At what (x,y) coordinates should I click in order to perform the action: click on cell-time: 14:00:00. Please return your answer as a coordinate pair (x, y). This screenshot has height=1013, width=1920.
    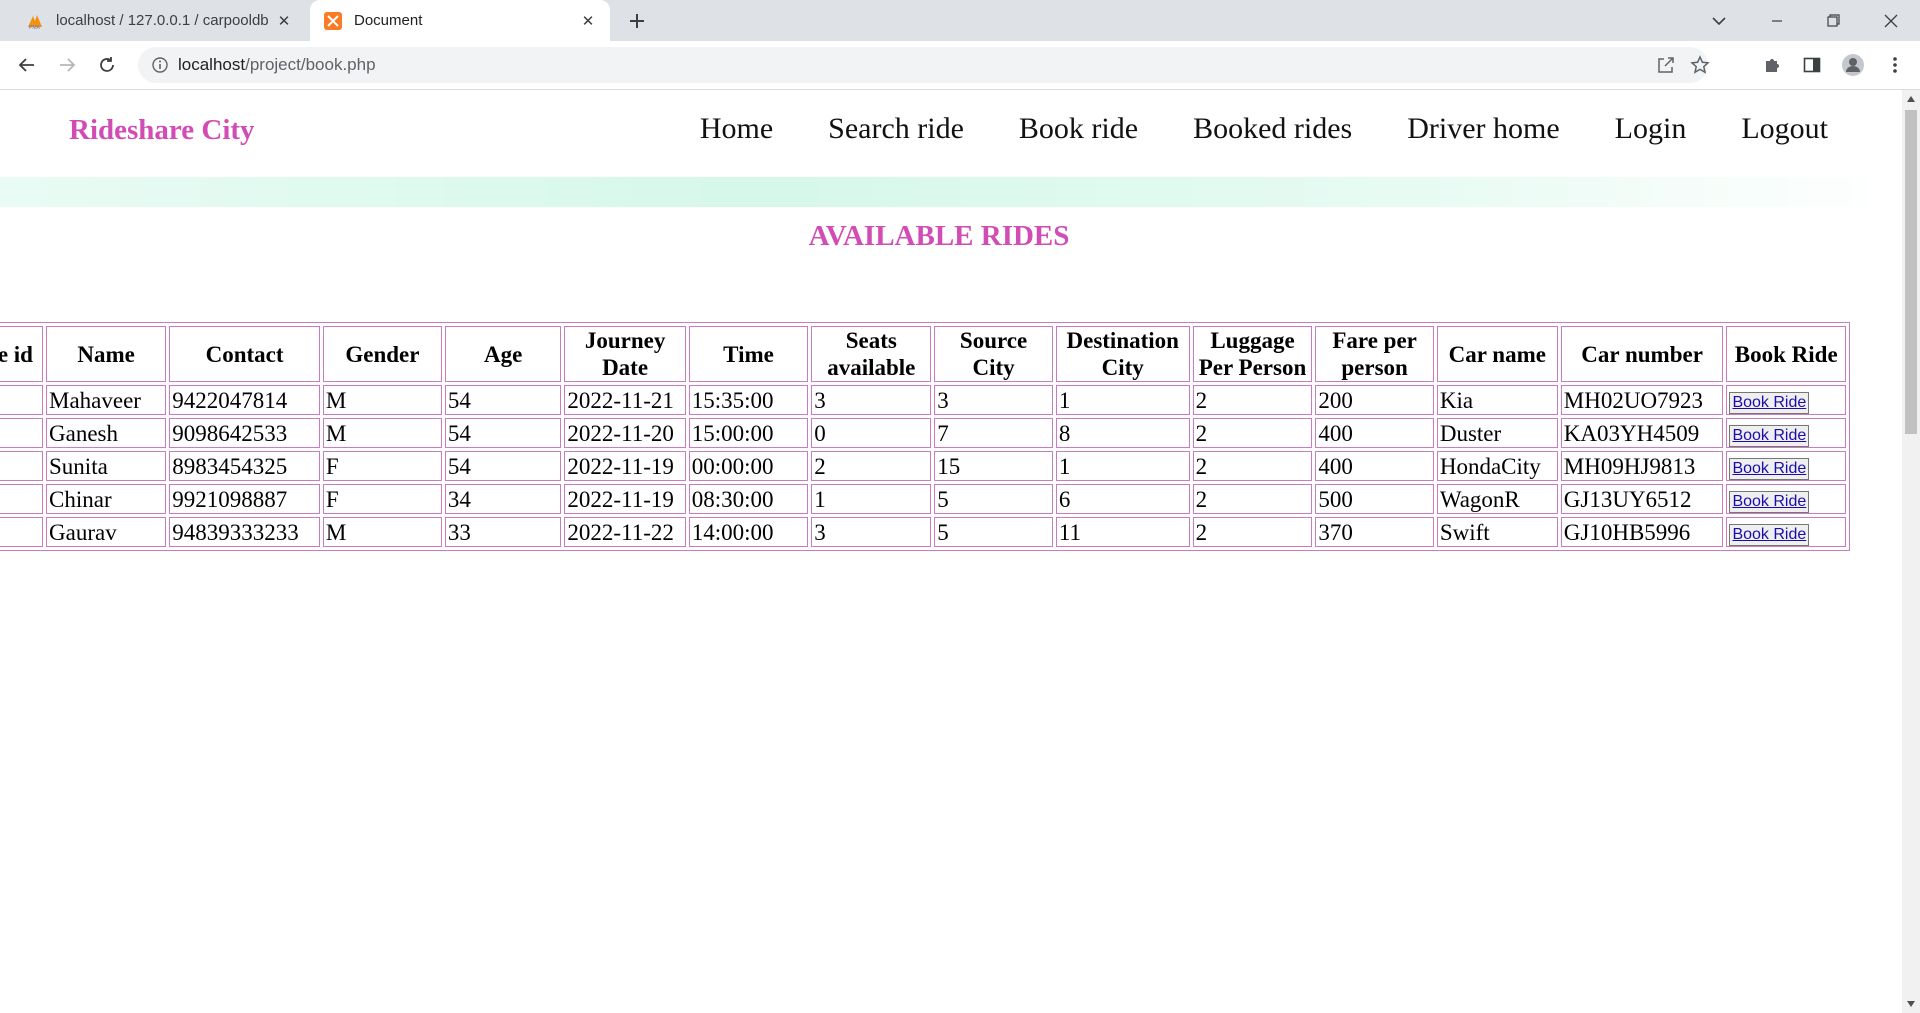
    Looking at the image, I should click on (748, 532).